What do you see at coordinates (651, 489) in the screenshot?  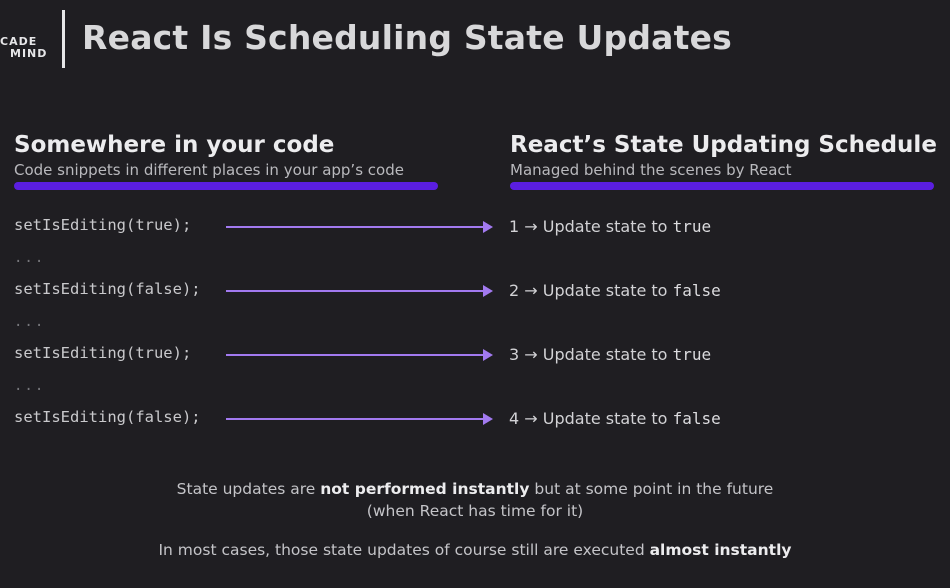 I see `note-1-end: but at some point in the future` at bounding box center [651, 489].